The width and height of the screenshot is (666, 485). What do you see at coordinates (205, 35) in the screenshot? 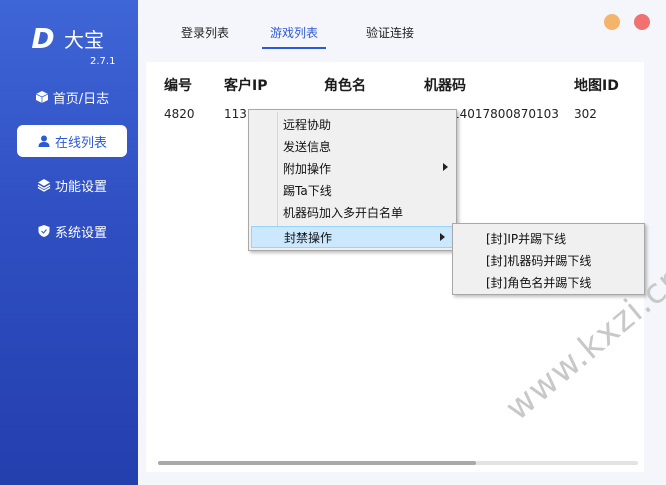
I see `tab-login-list: 登录列表` at bounding box center [205, 35].